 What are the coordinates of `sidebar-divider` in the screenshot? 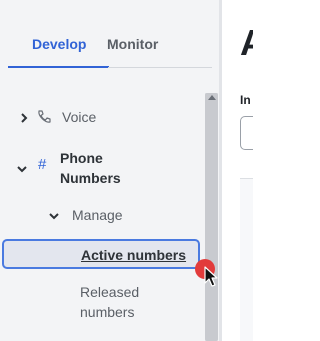 It's located at (220, 170).